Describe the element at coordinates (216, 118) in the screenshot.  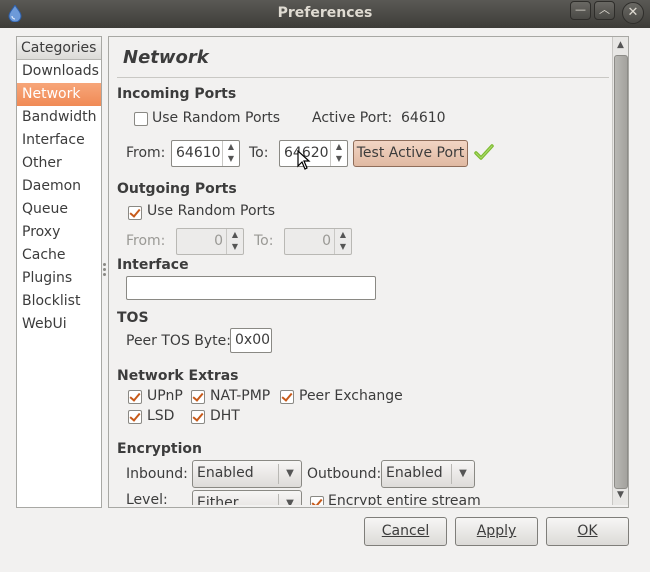
I see `incoming-random-ports-label: Use Random Ports` at that location.